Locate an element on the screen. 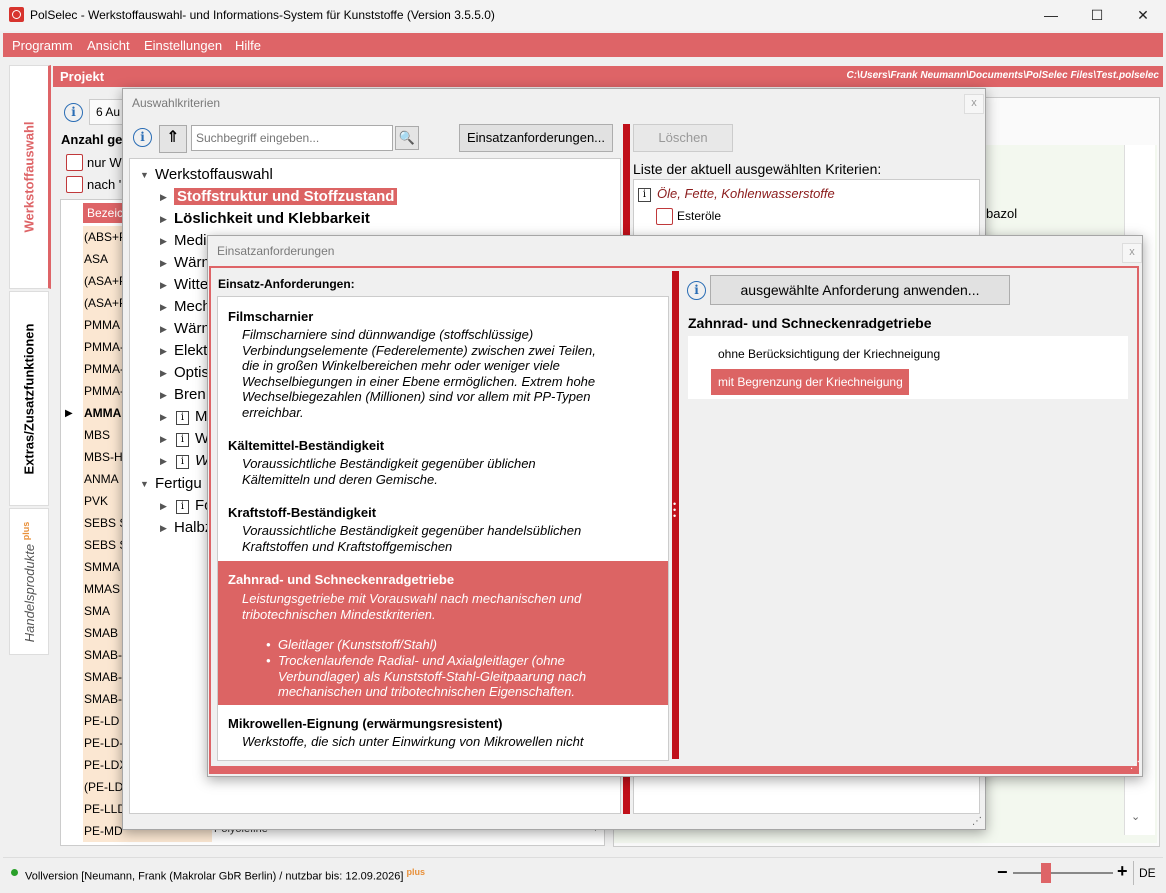  einsatz-splitter: • • • is located at coordinates (675, 515).